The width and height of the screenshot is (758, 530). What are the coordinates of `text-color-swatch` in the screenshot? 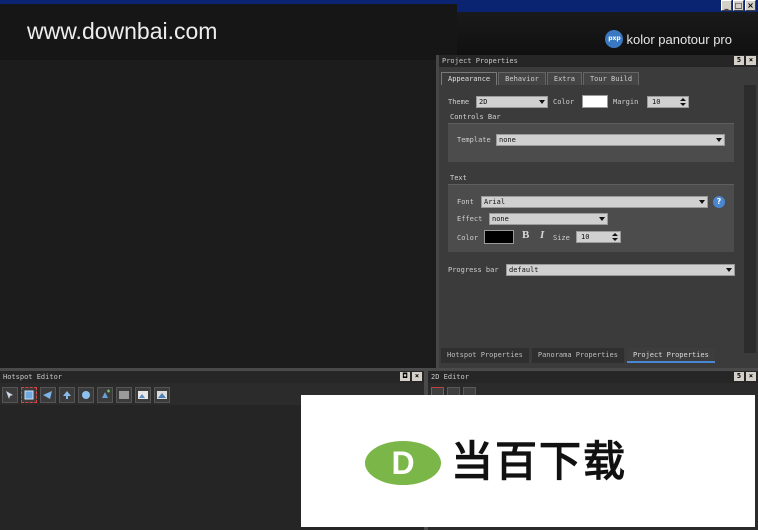 It's located at (499, 237).